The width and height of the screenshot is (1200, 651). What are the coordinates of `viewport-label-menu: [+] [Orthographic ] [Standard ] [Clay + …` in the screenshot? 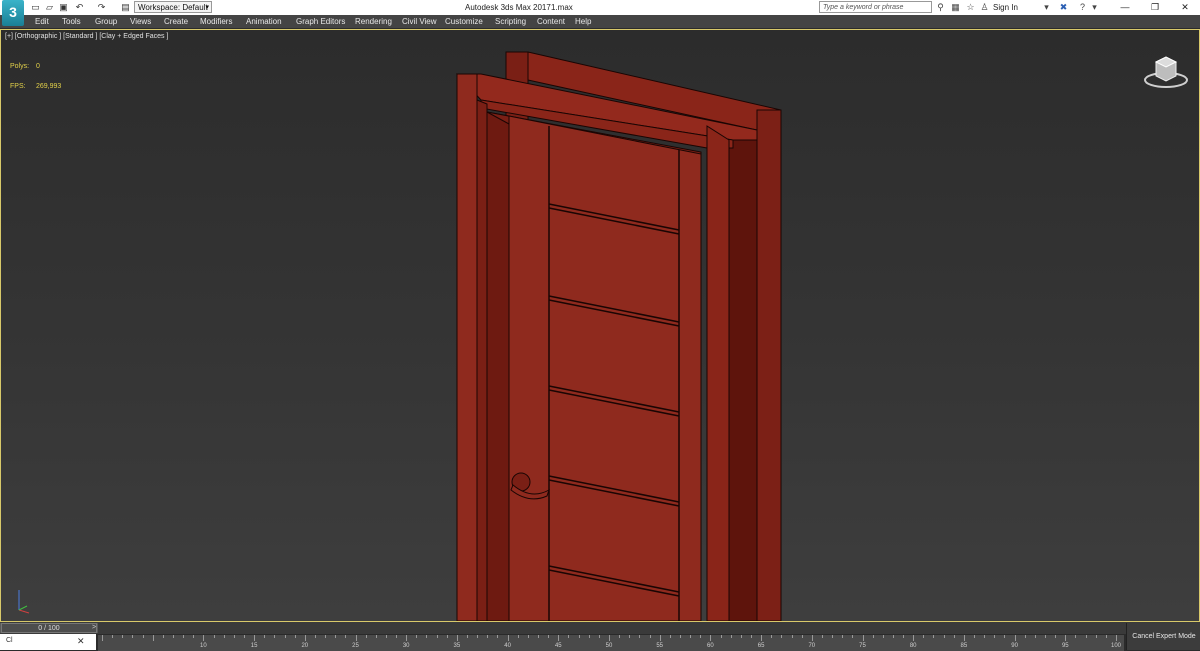 It's located at (86, 36).